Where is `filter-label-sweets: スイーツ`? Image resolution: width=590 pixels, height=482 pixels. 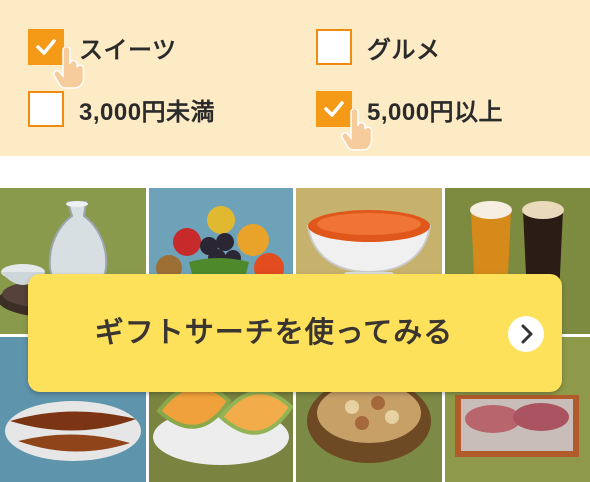
filter-label-sweets: スイーツ is located at coordinates (128, 50).